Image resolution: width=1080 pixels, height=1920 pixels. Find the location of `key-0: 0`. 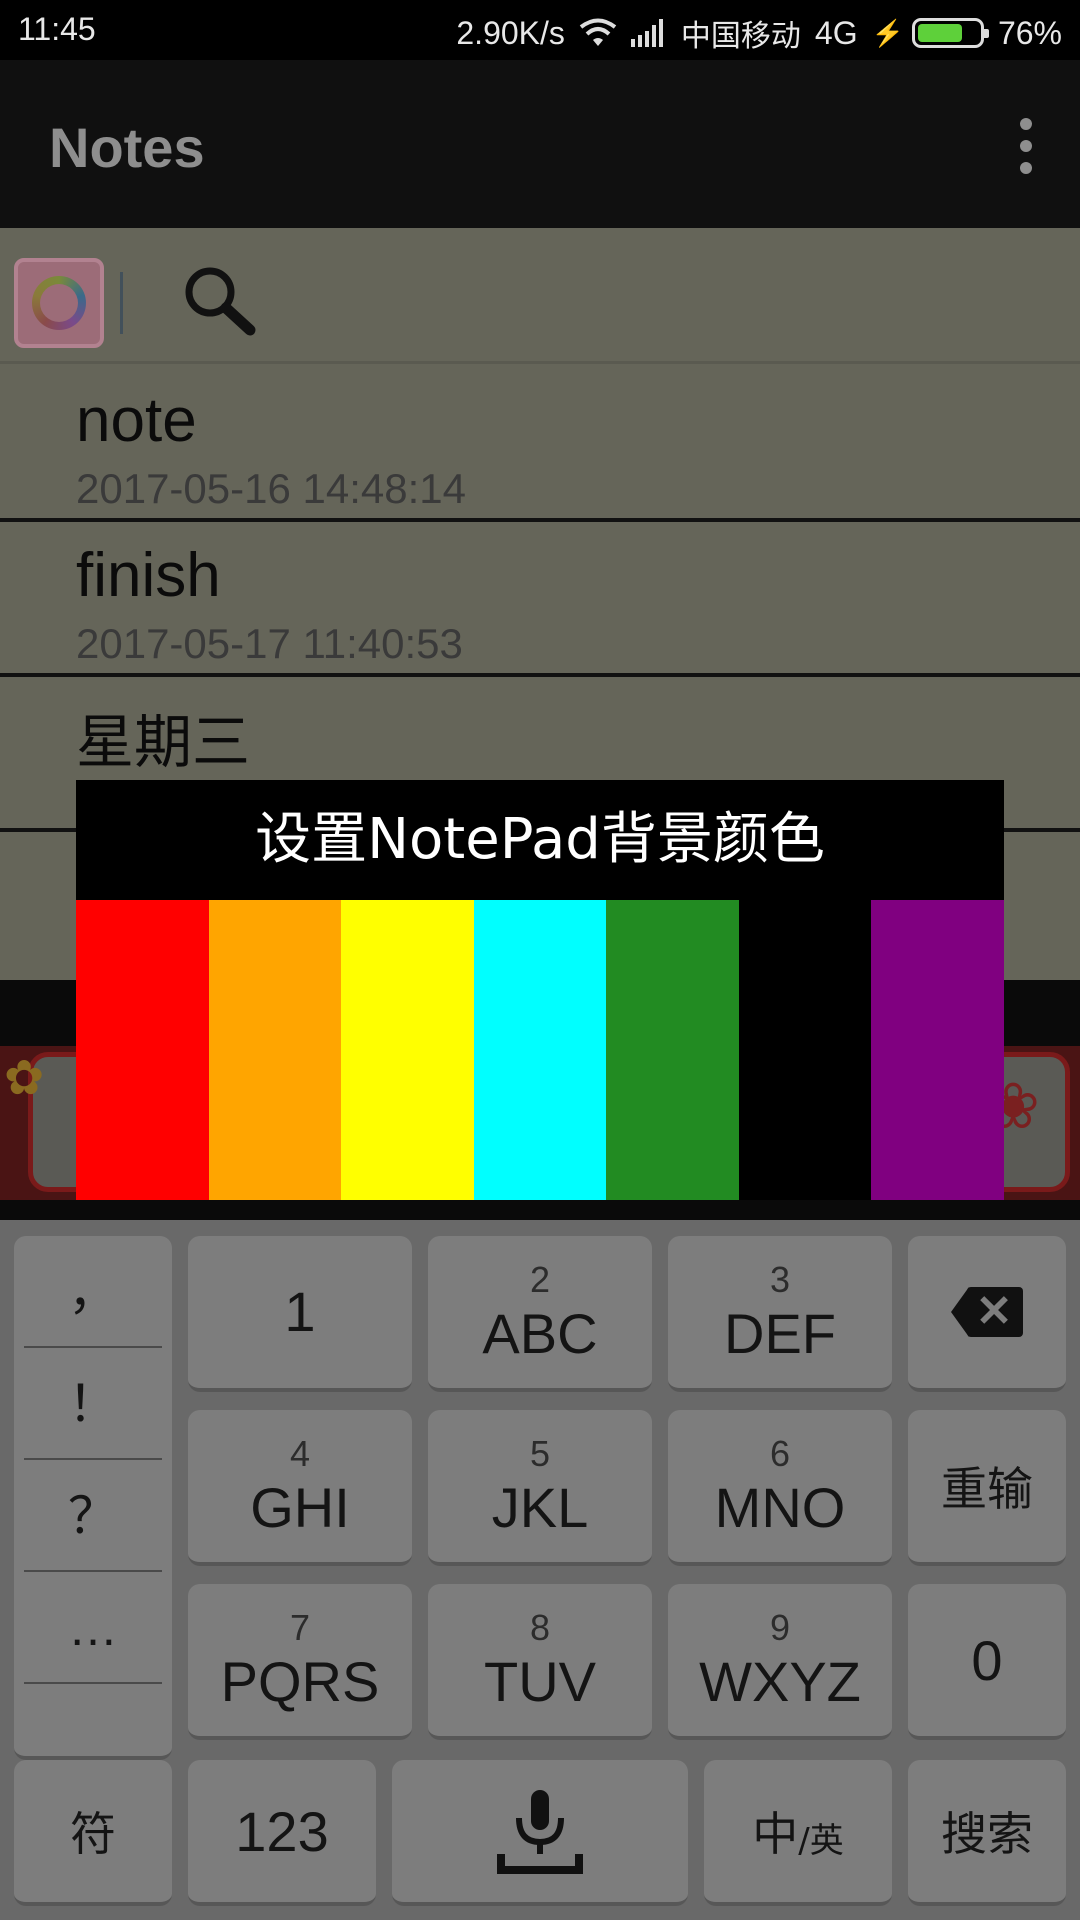

key-0: 0 is located at coordinates (987, 1662).